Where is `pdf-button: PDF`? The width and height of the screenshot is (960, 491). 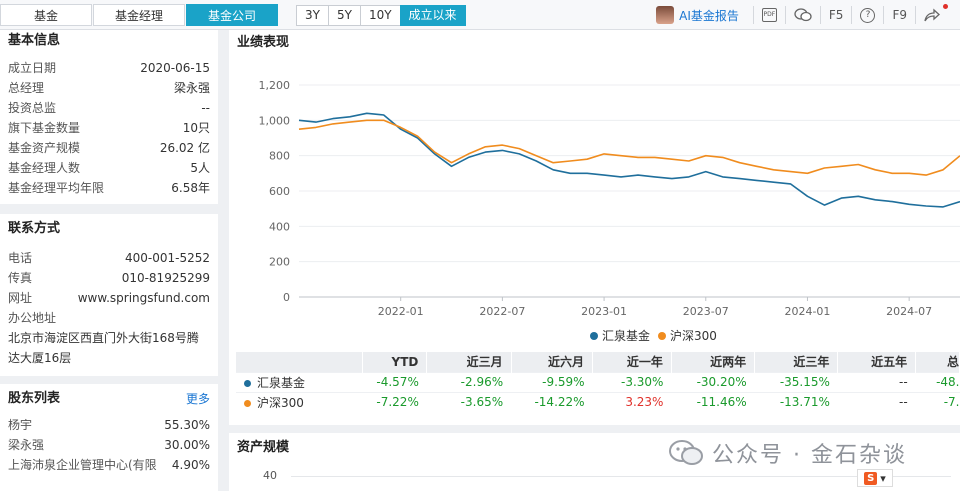
pdf-button: PDF is located at coordinates (768, 15).